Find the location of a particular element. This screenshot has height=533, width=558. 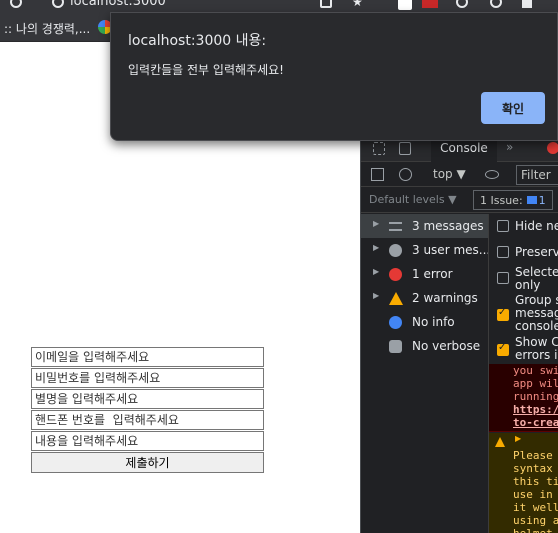

extension-circle-icon is located at coordinates (462, 4).